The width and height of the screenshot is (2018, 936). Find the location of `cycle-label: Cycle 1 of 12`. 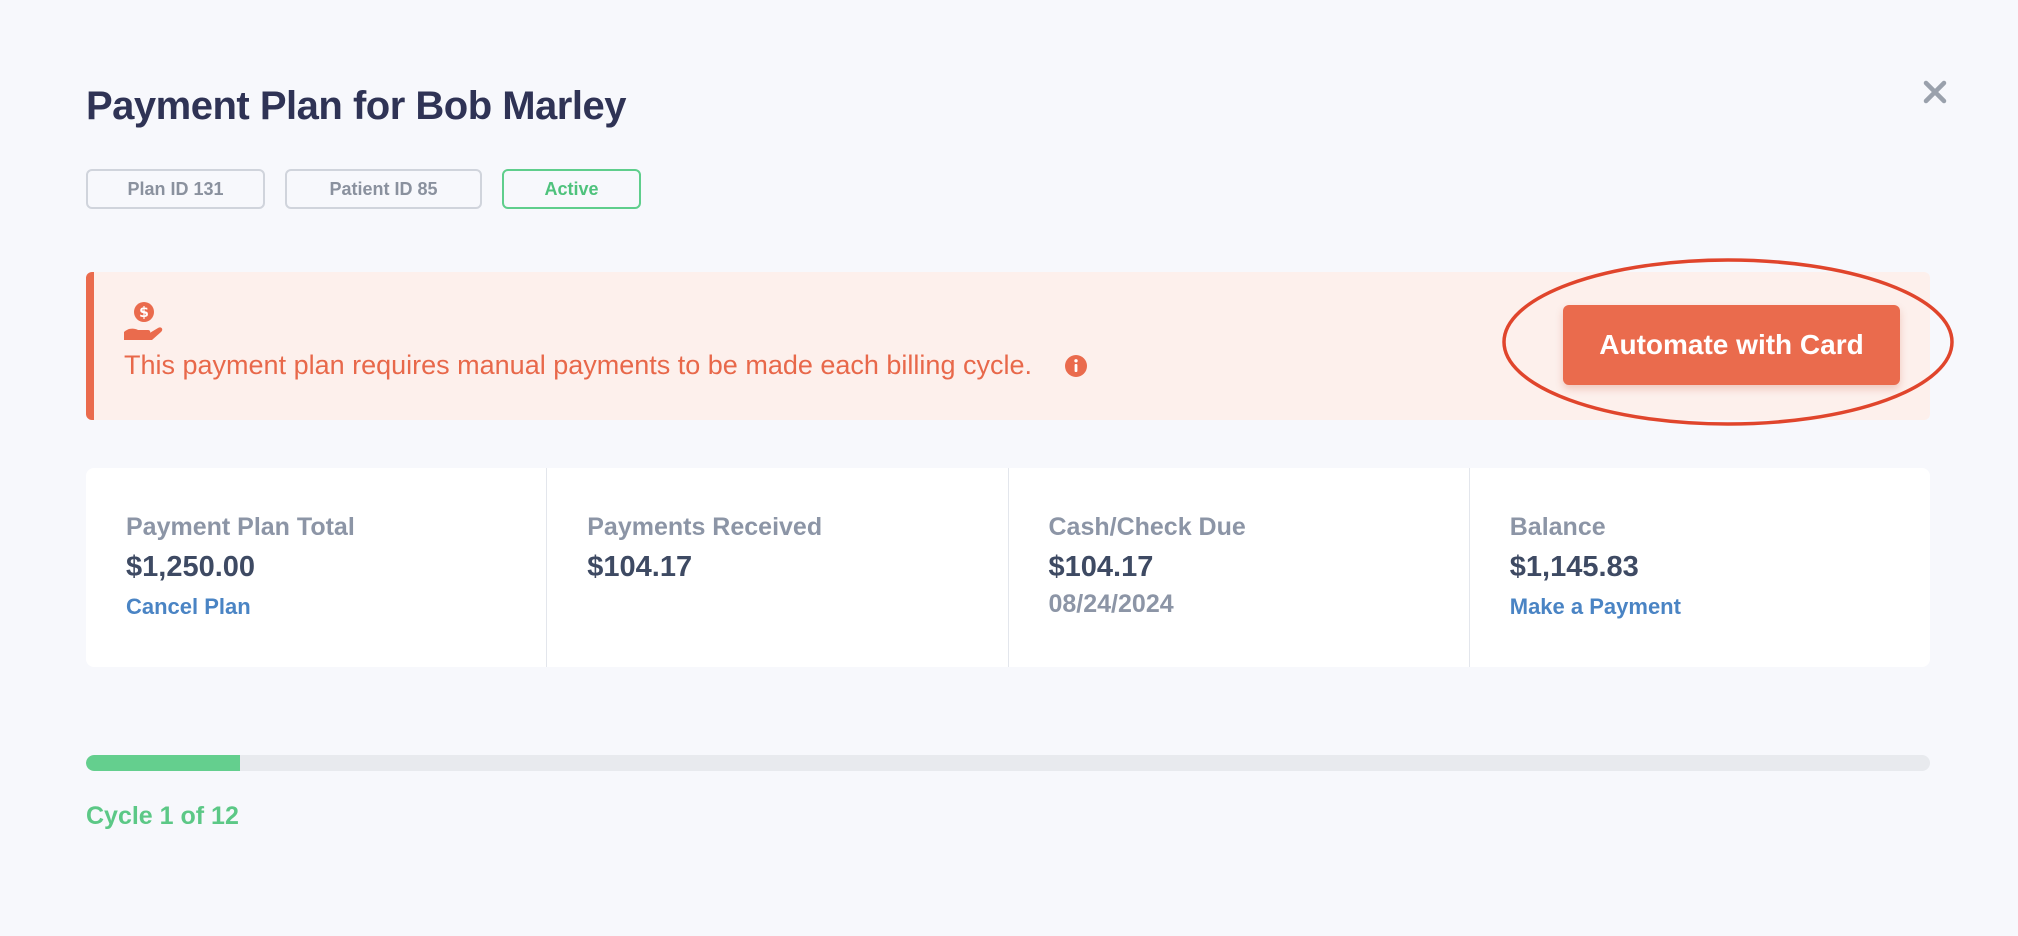

cycle-label: Cycle 1 of 12 is located at coordinates (162, 816).